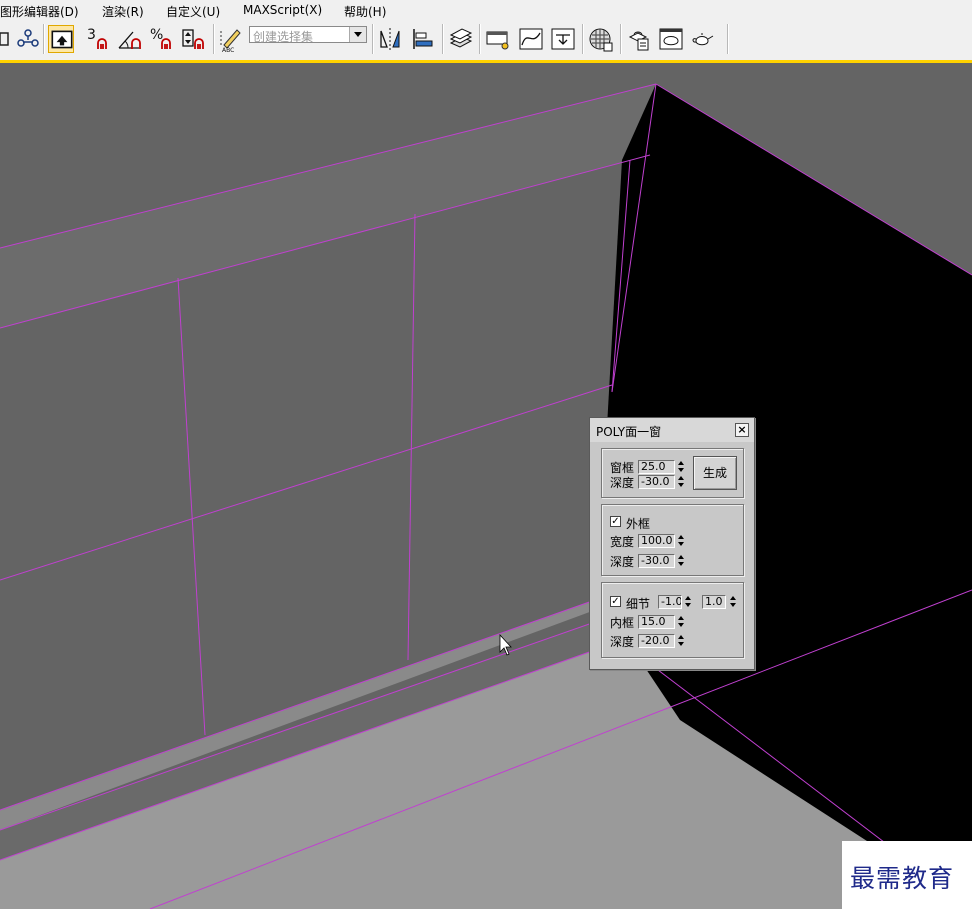  I want to click on detail-checkbox: ✓, so click(615, 601).